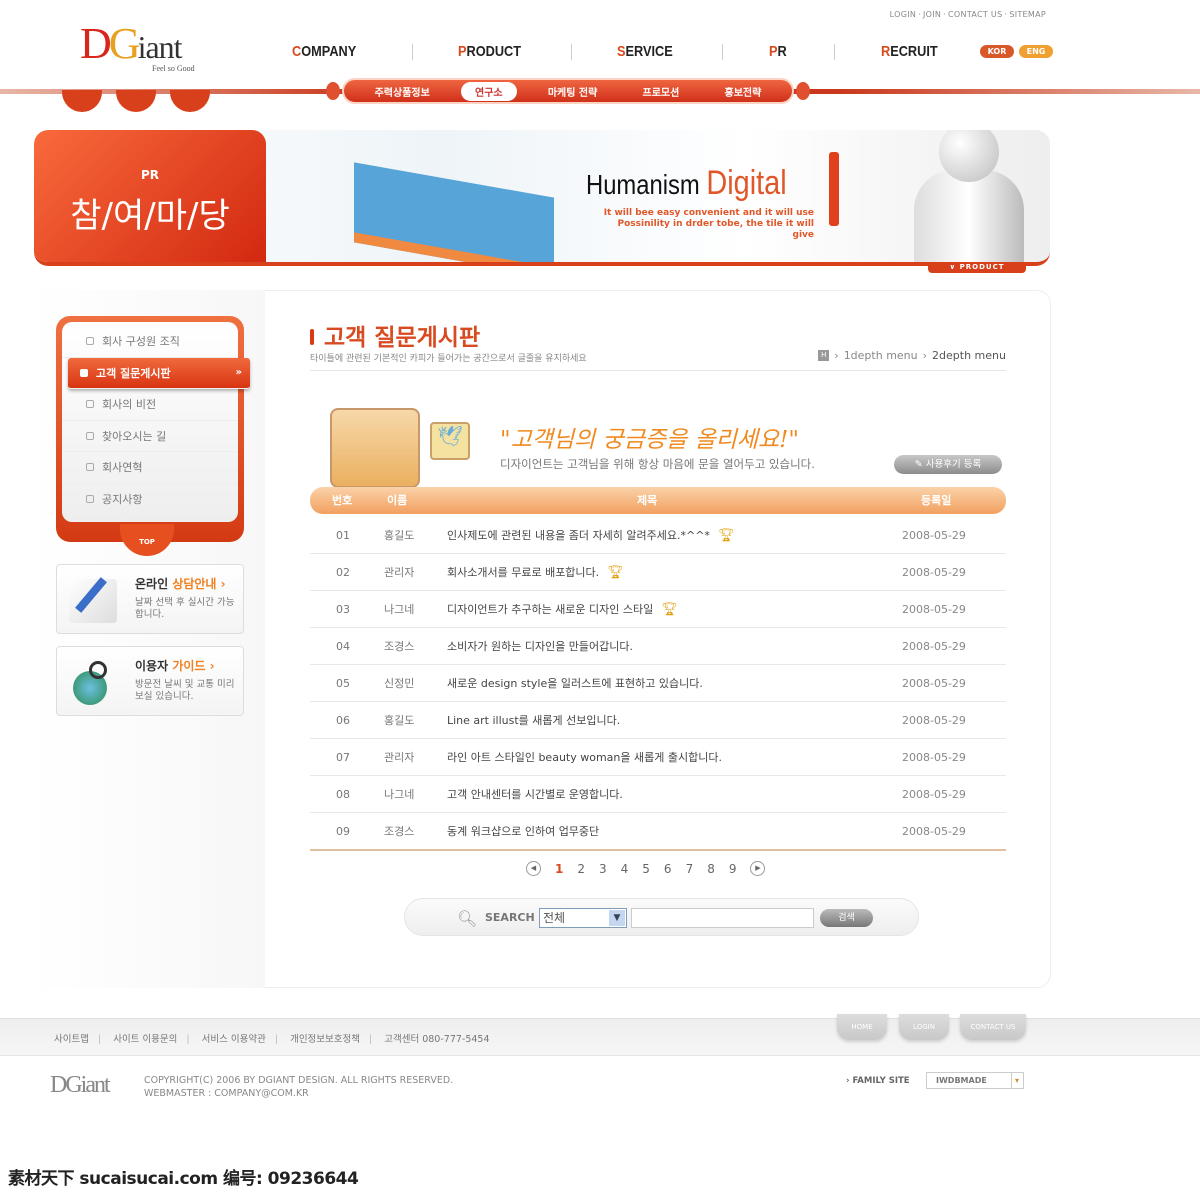  I want to click on footer-logo: DGiant, so click(80, 1085).